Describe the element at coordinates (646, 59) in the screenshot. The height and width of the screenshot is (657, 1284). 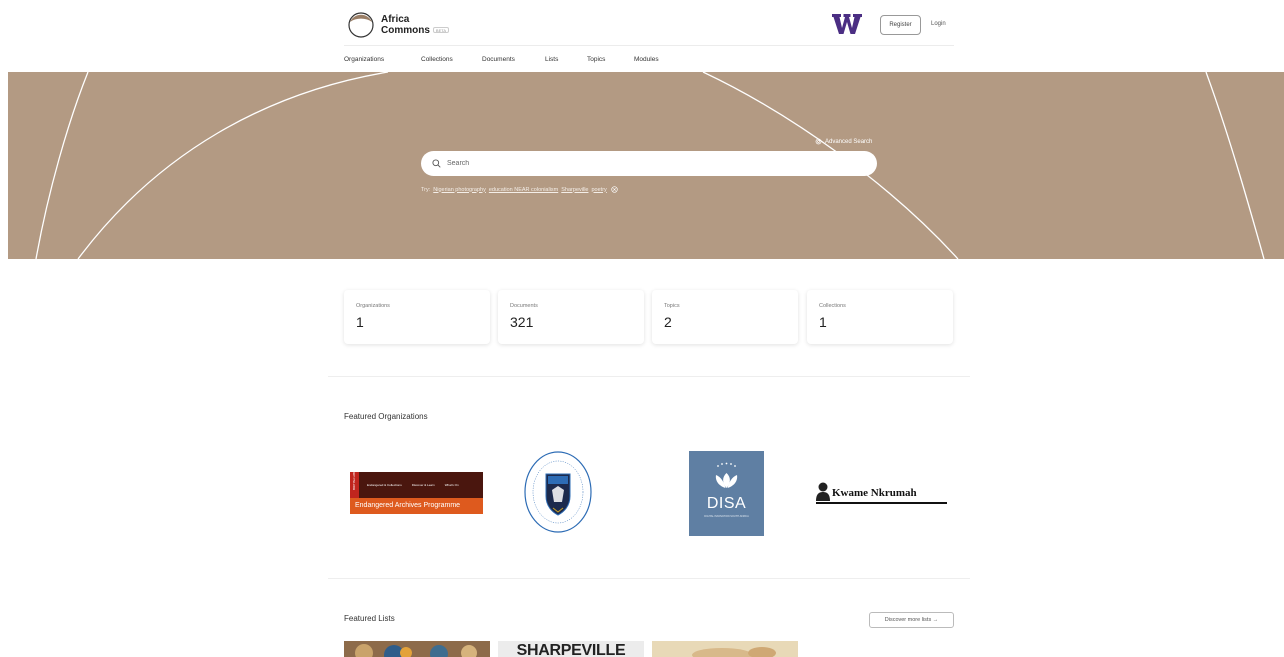
I see `nav-modules: Modules` at that location.